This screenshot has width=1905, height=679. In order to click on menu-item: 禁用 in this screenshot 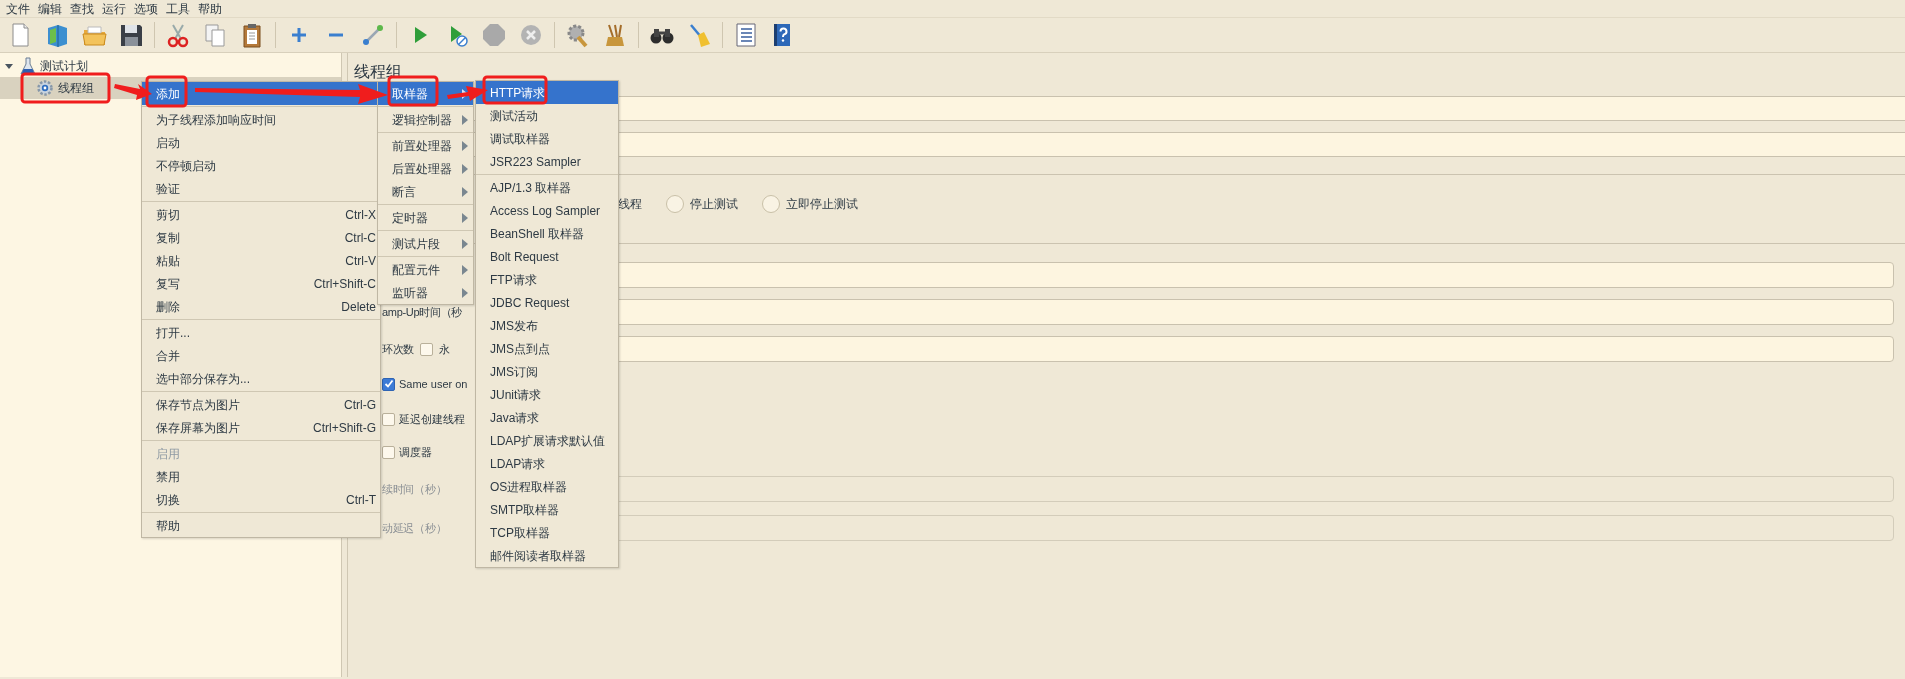, I will do `click(261, 476)`.